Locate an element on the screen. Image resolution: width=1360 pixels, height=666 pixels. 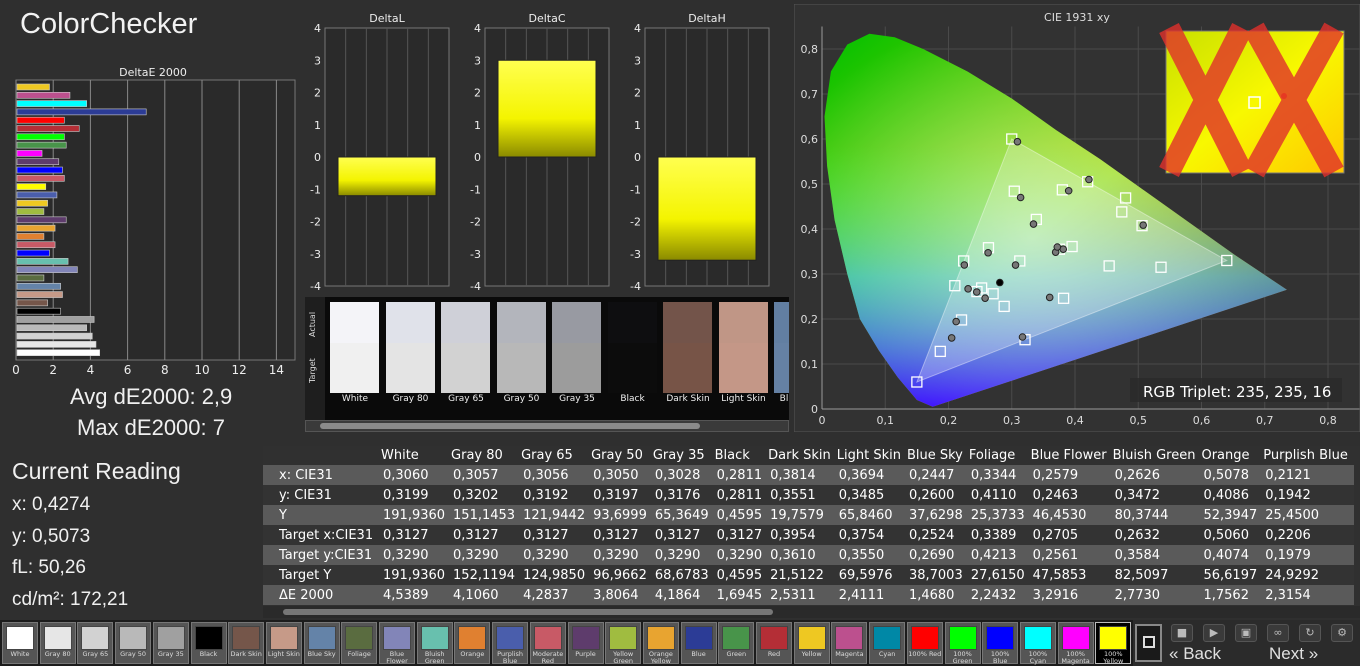
table-cell: 1,4680 is located at coordinates (937, 595).